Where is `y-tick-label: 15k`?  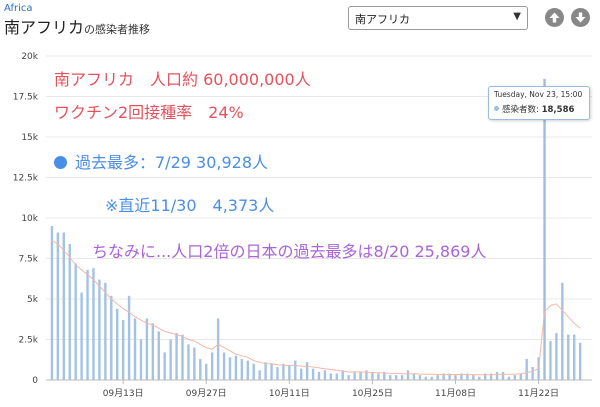
y-tick-label: 15k is located at coordinates (29, 138).